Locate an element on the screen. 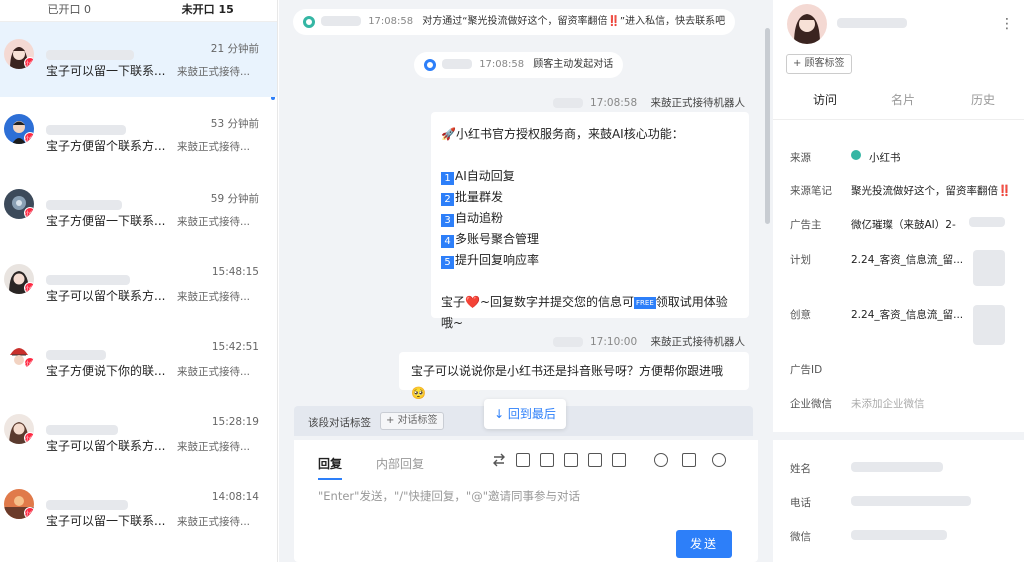  book-icon is located at coordinates (619, 460).